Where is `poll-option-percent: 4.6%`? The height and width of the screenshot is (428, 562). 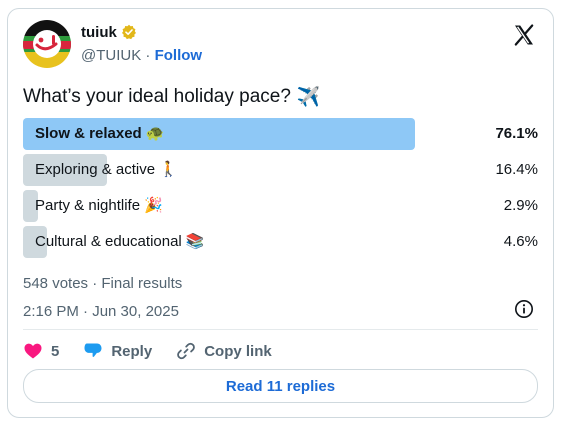 poll-option-percent: 4.6% is located at coordinates (520, 241).